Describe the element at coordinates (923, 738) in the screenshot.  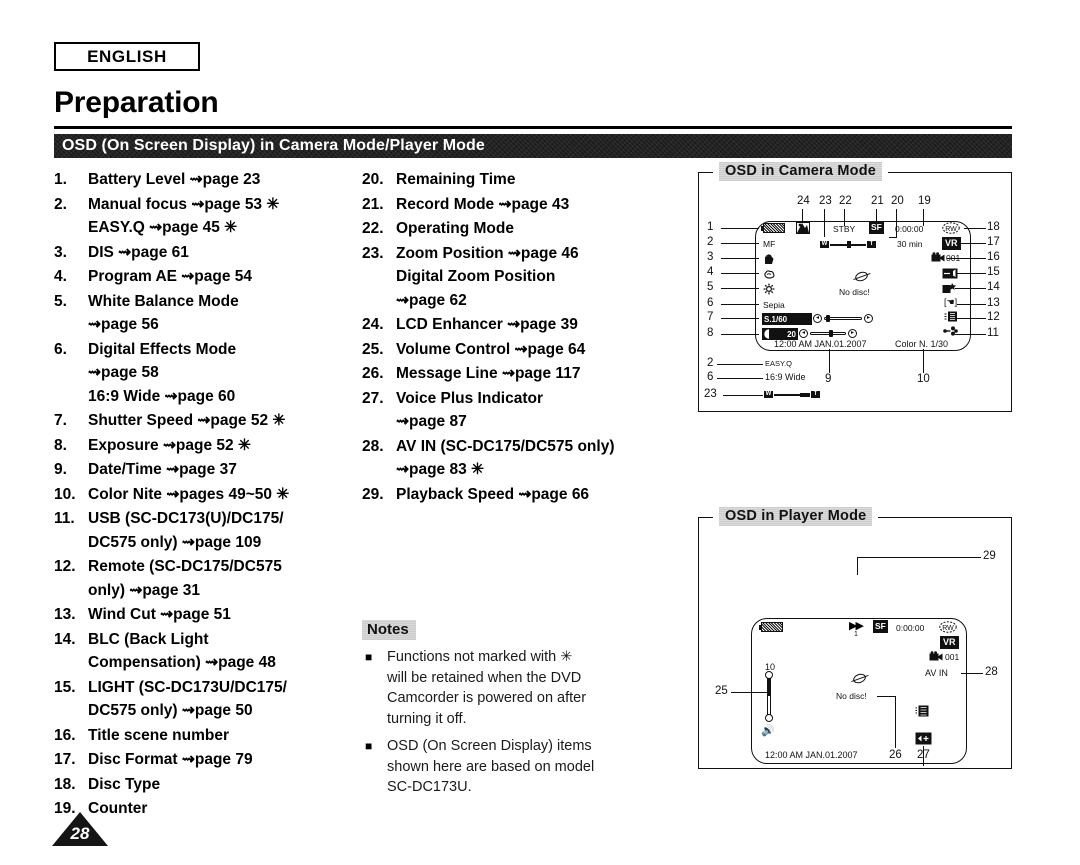
I see `voice-plus-2-svg` at that location.